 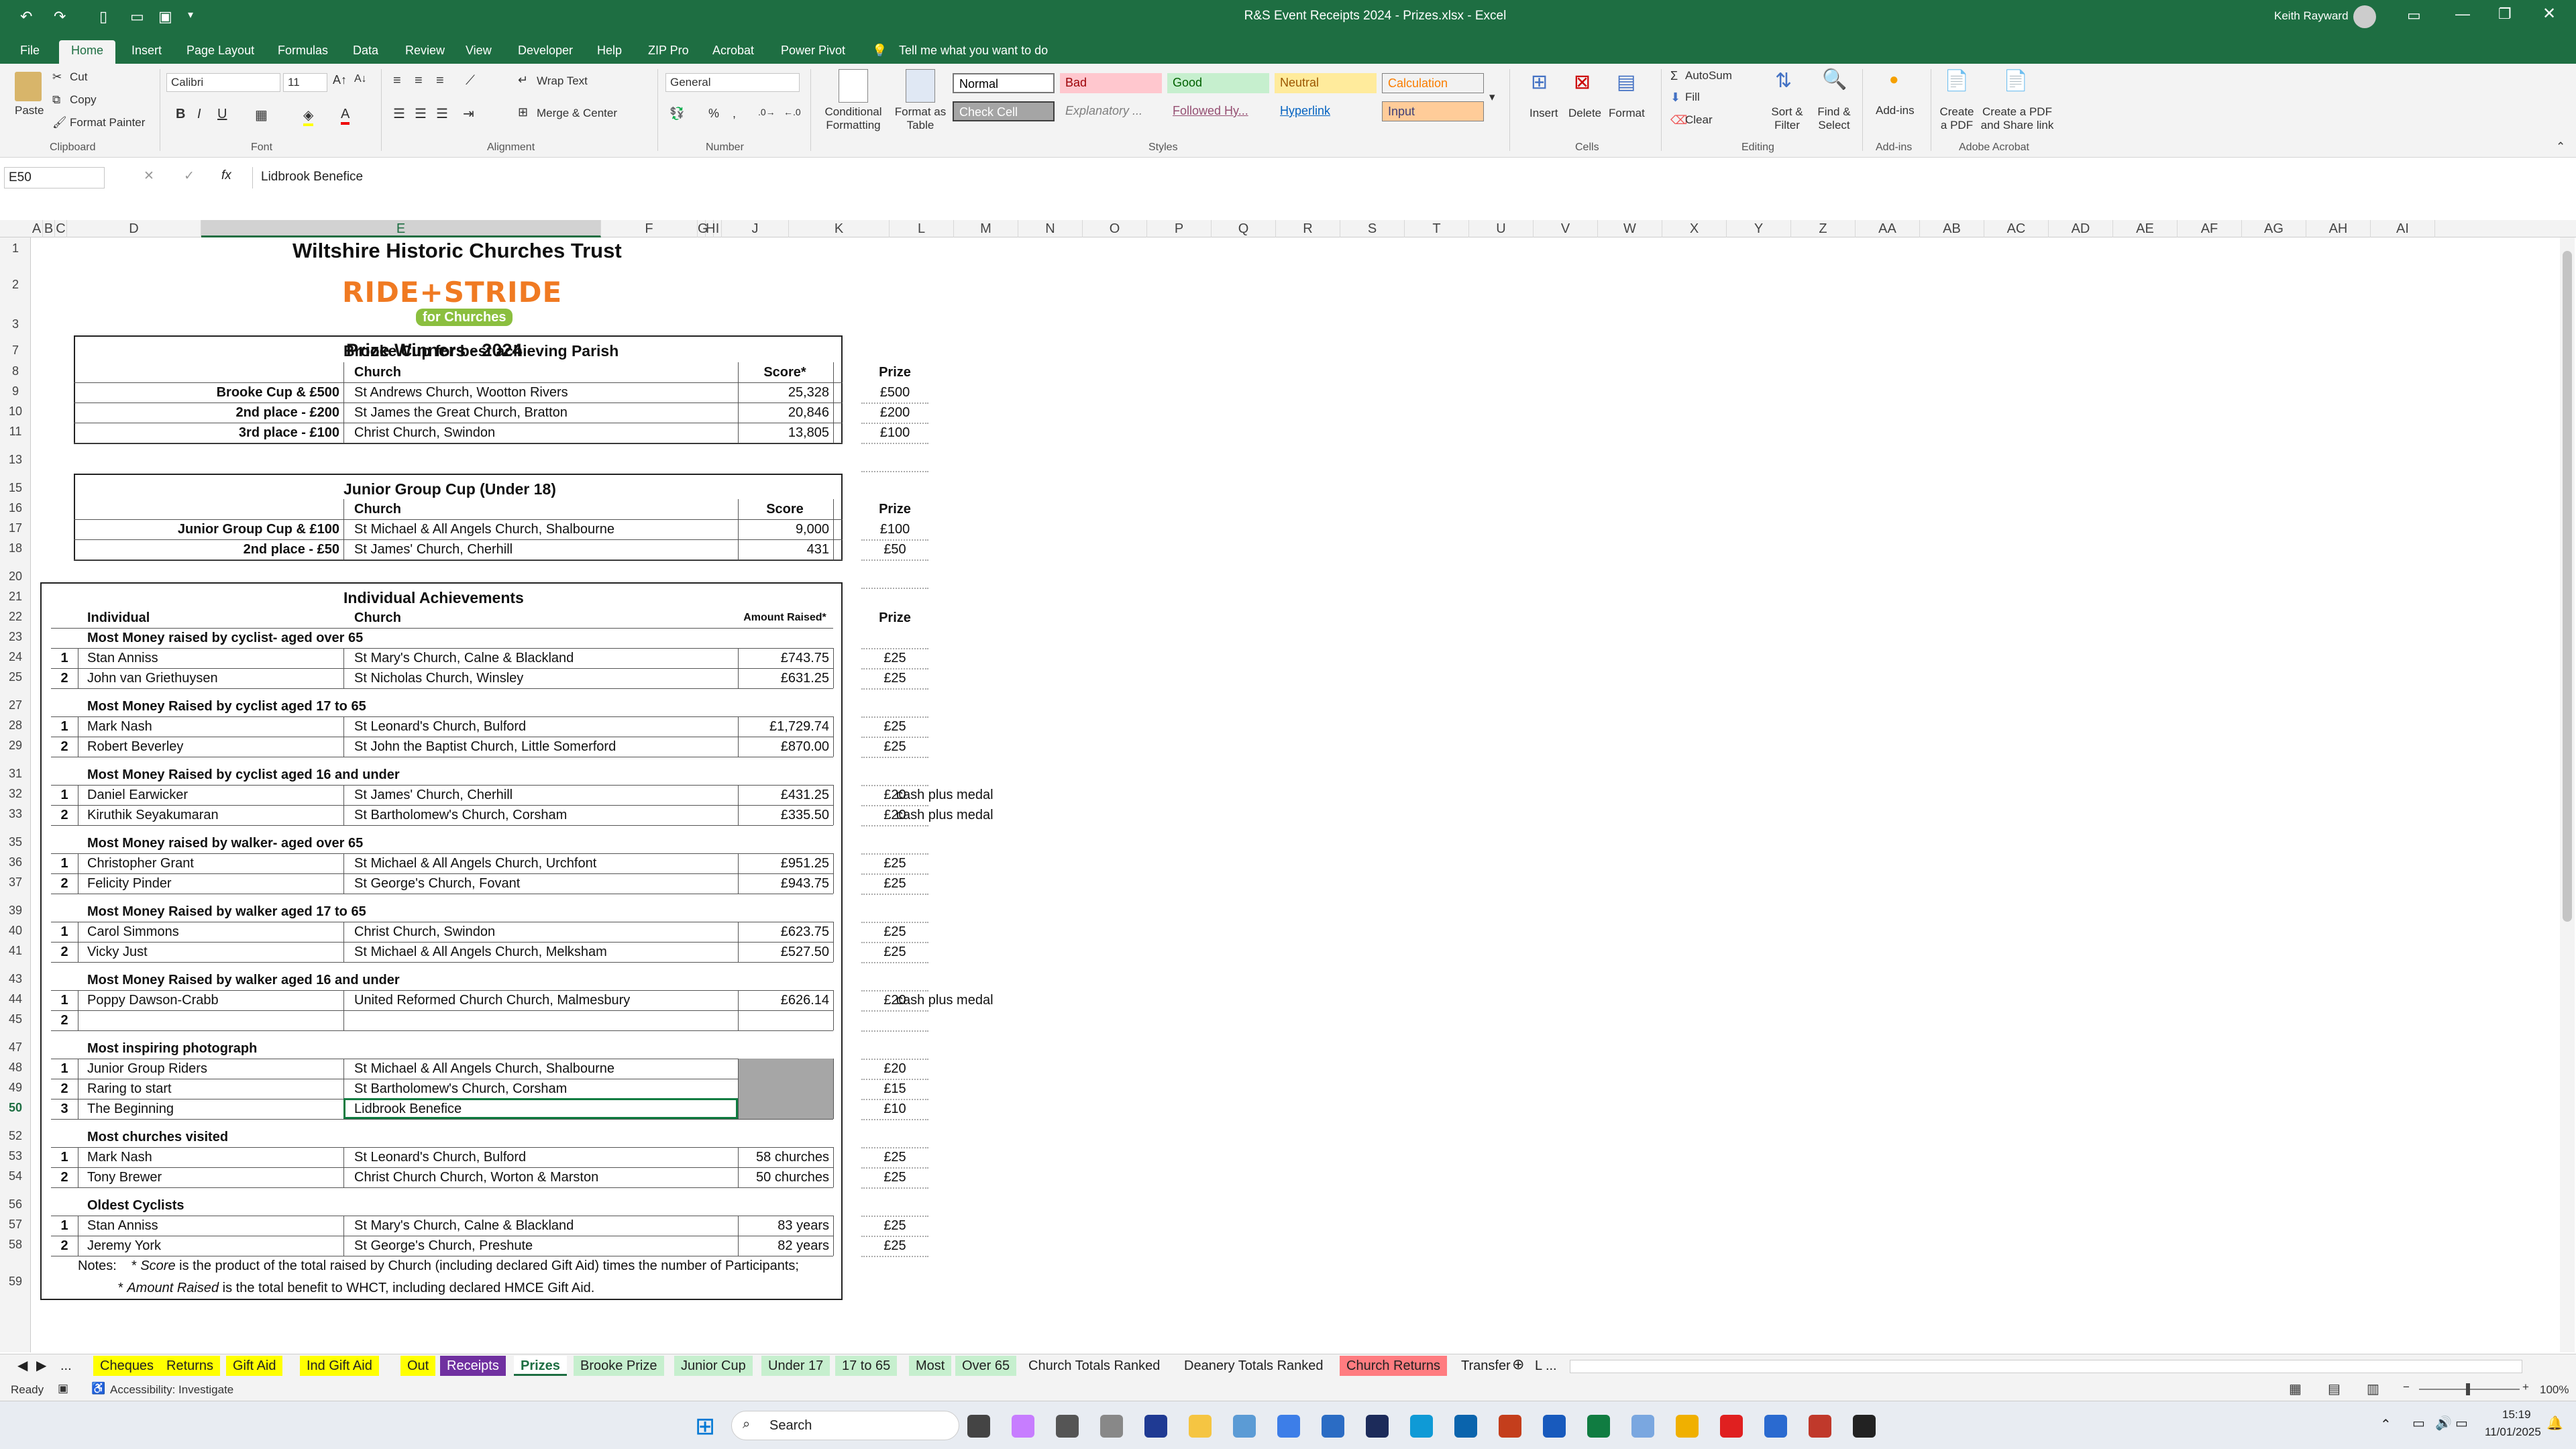 I want to click on settings-icon, so click(x=1111, y=1426).